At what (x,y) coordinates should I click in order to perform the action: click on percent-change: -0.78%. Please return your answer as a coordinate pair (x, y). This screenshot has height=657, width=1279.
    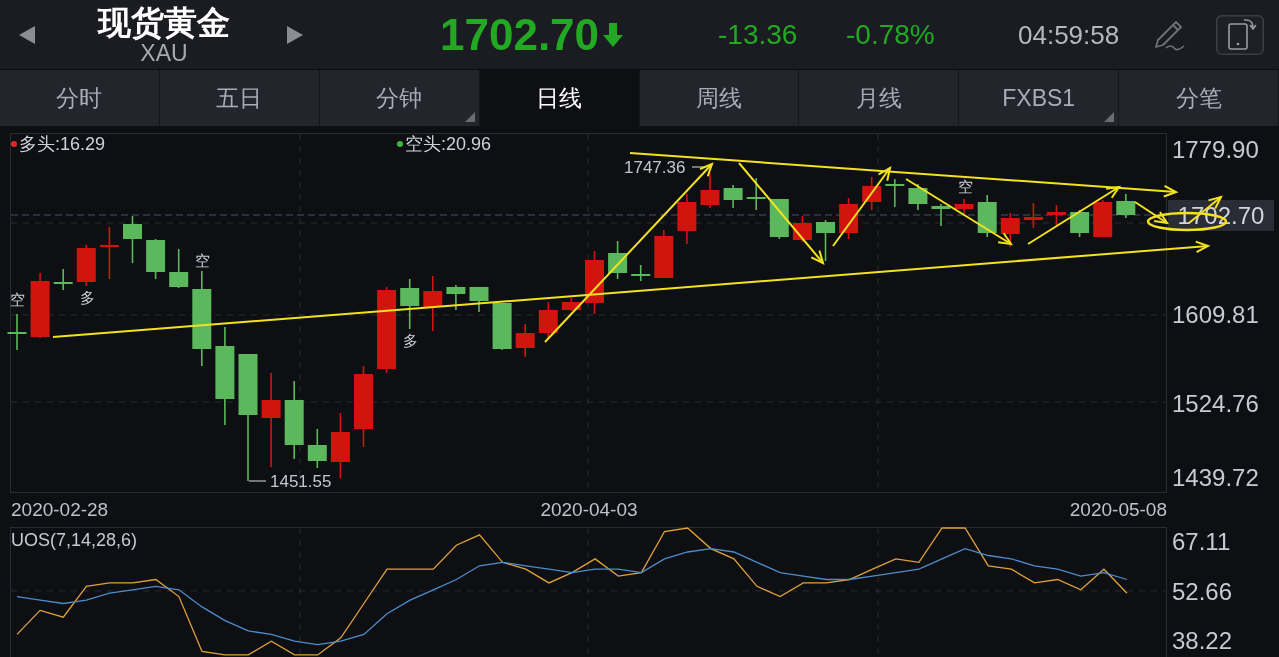
    Looking at the image, I should click on (890, 34).